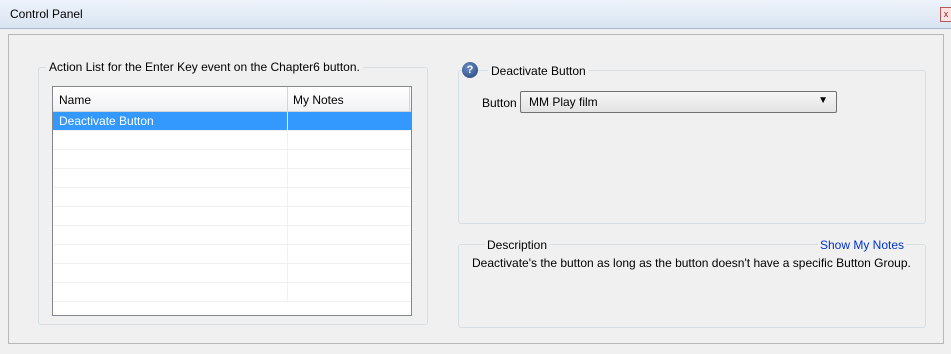 The height and width of the screenshot is (354, 951). What do you see at coordinates (538, 71) in the screenshot?
I see `action-title: Deactivate Button` at bounding box center [538, 71].